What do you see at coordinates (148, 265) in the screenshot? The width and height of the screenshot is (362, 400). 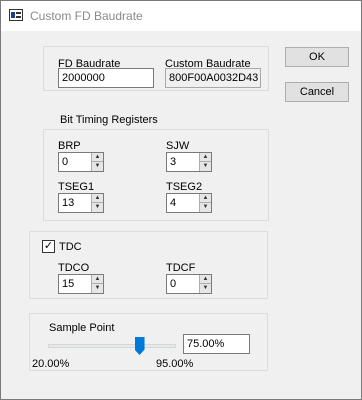 I see `tdc-group: ✓ TDC TDCO 15 ▲ ▼ TDCF 0 ▲ ▼` at bounding box center [148, 265].